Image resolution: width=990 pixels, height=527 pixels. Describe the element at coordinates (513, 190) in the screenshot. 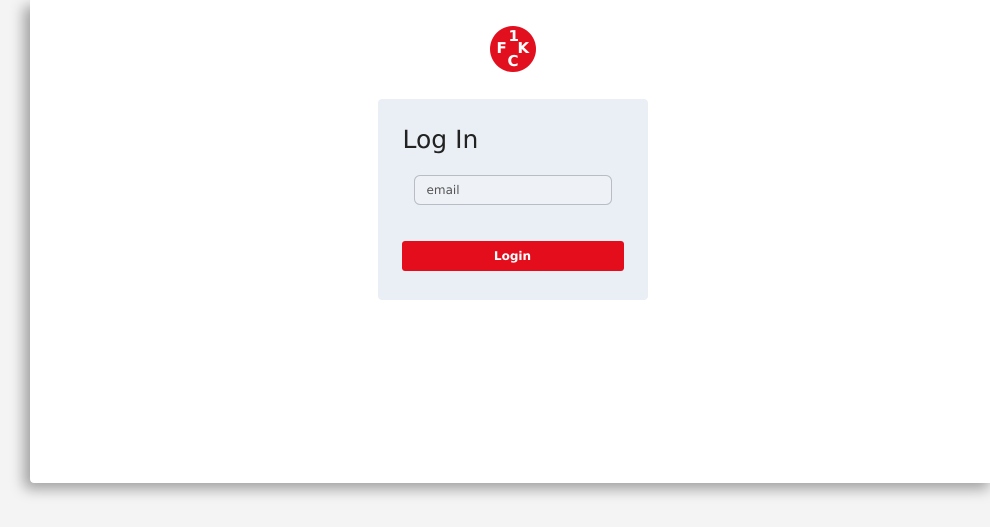

I see `email-field: email` at that location.